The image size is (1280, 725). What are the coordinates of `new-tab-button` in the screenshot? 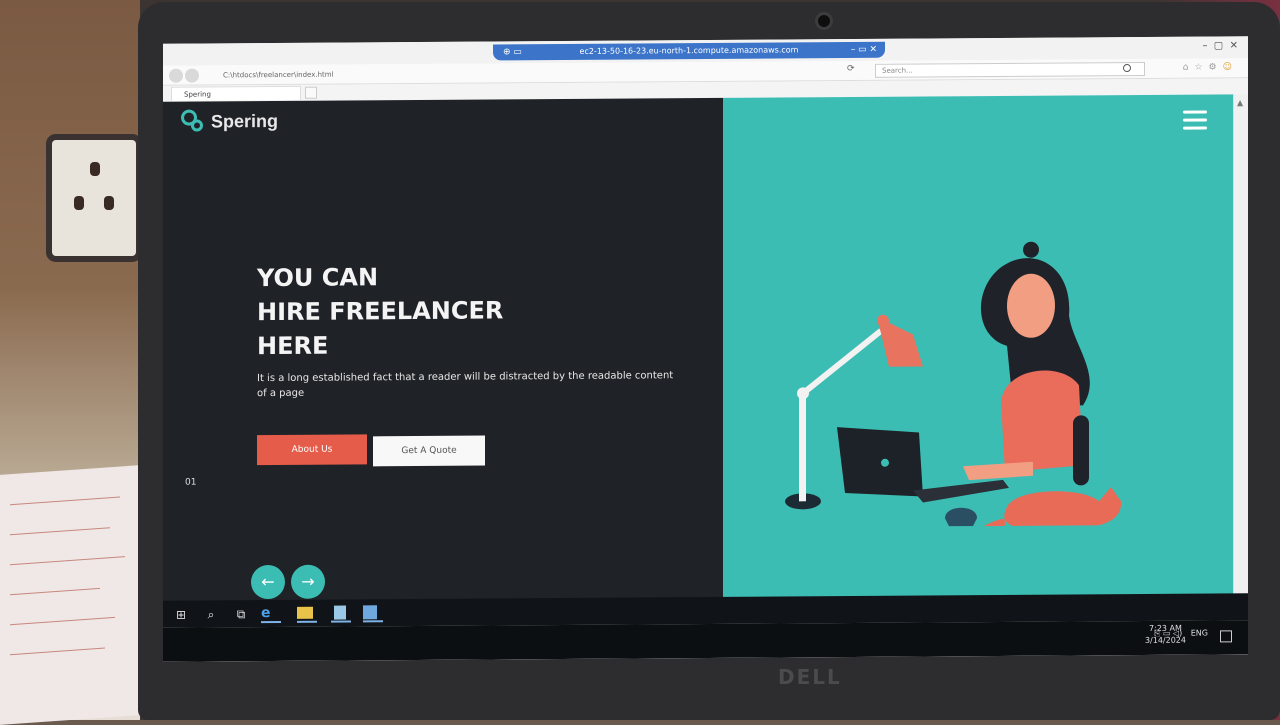 It's located at (311, 93).